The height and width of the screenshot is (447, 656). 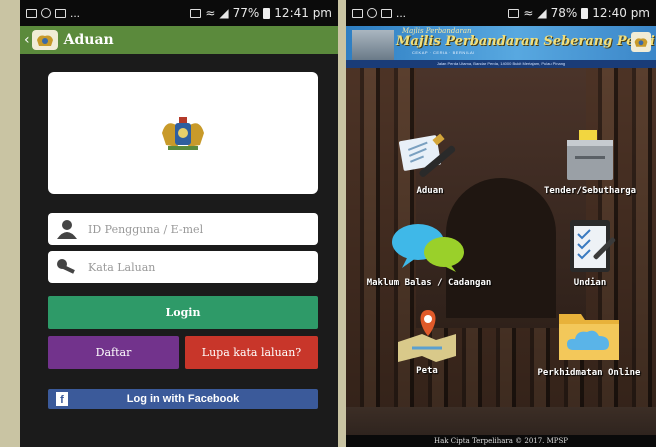 I want to click on facebook-icon: f, so click(x=62, y=399).